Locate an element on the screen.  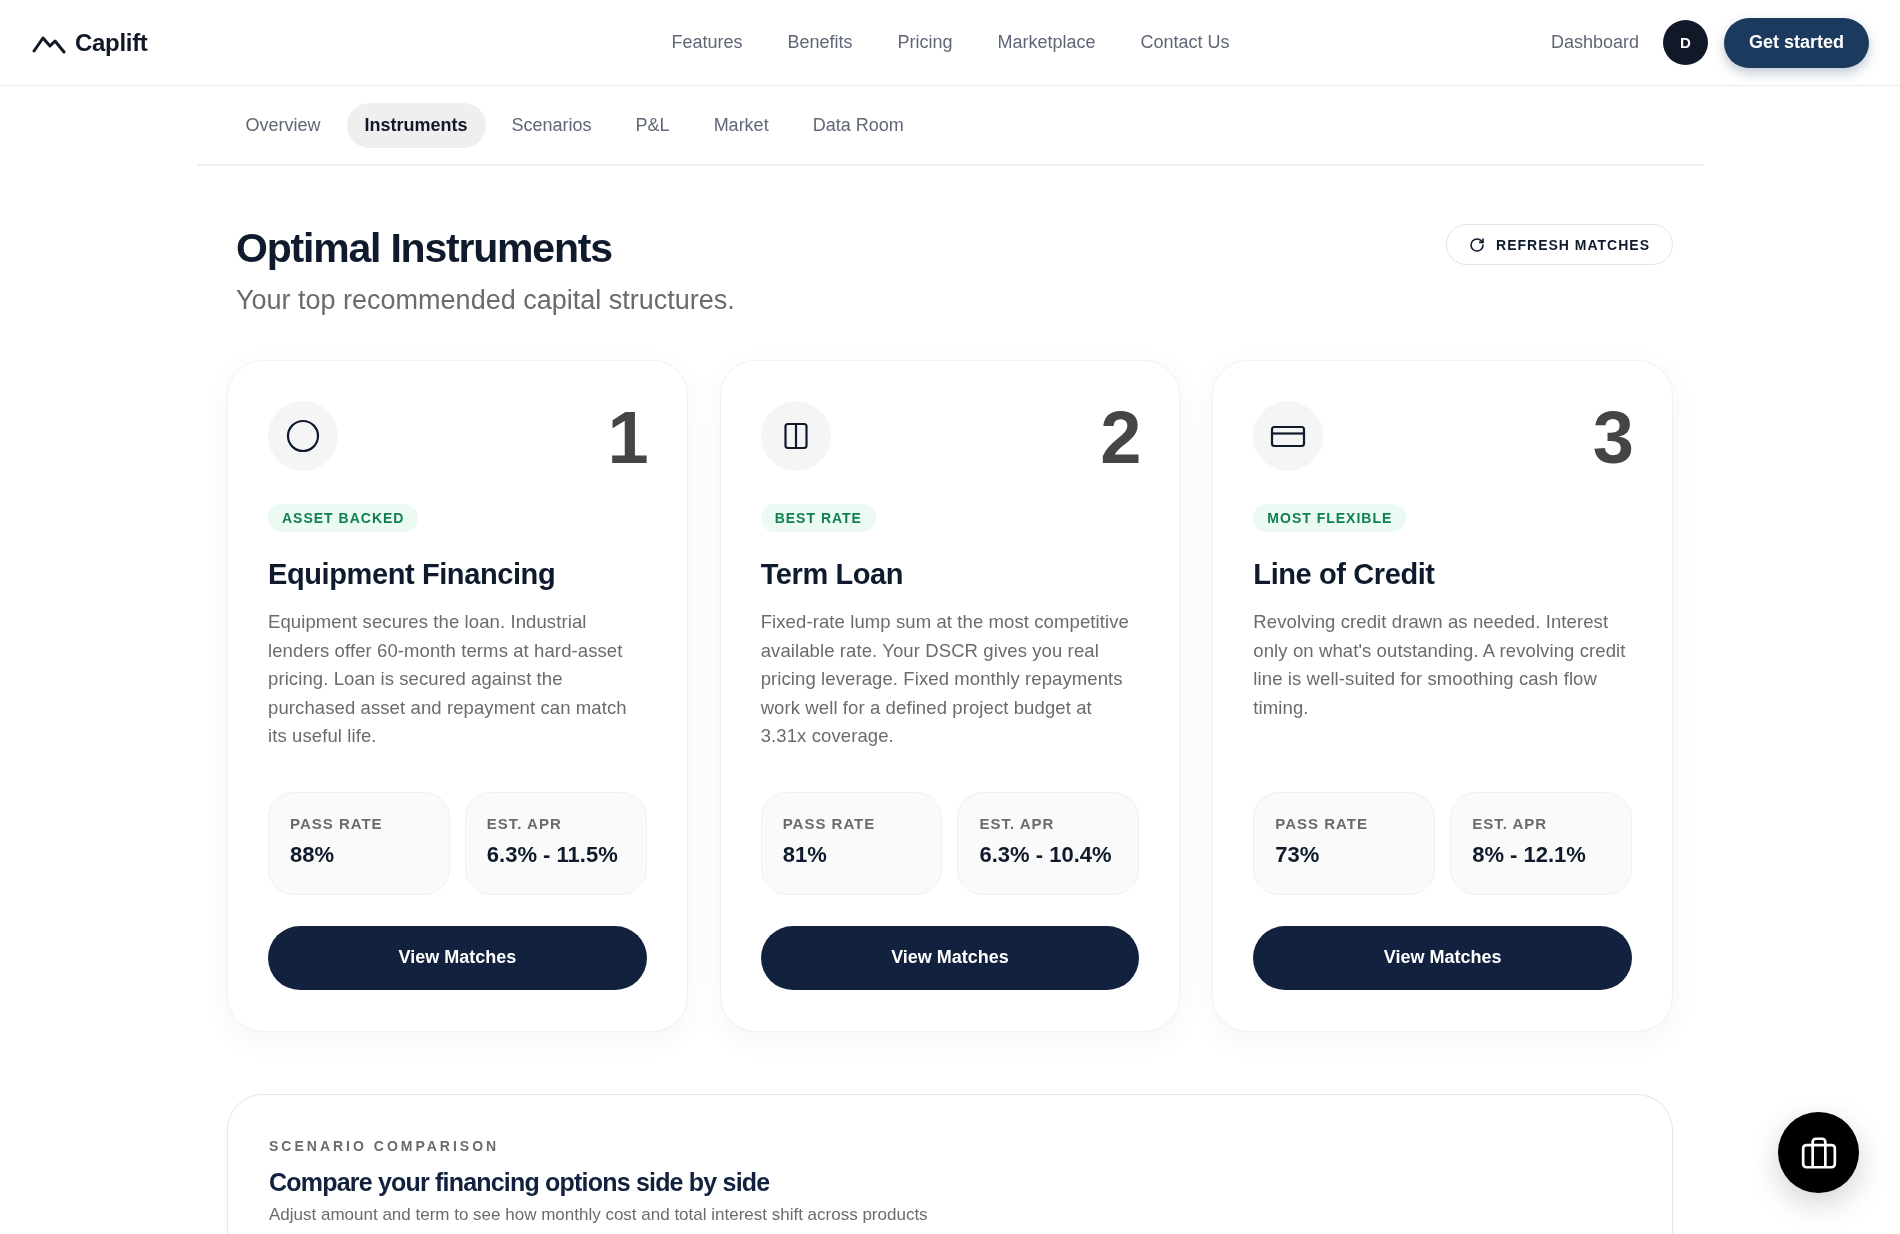
get-started-button: Get started is located at coordinates (1796, 42).